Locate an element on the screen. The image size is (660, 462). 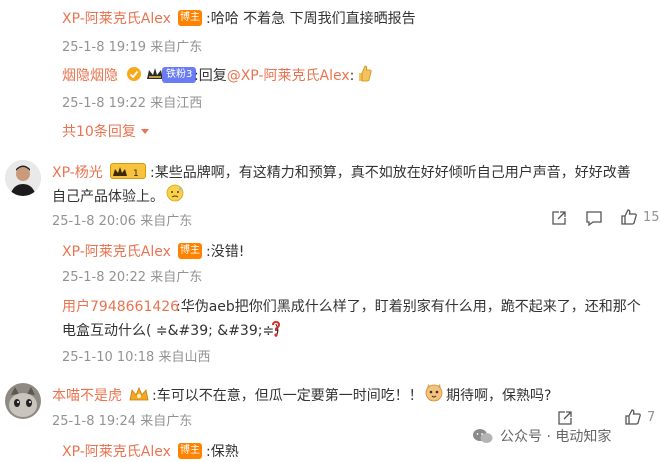
reply-text: 电盒互动什么( ≑&#39; &#39;≑) is located at coordinates (171, 331).